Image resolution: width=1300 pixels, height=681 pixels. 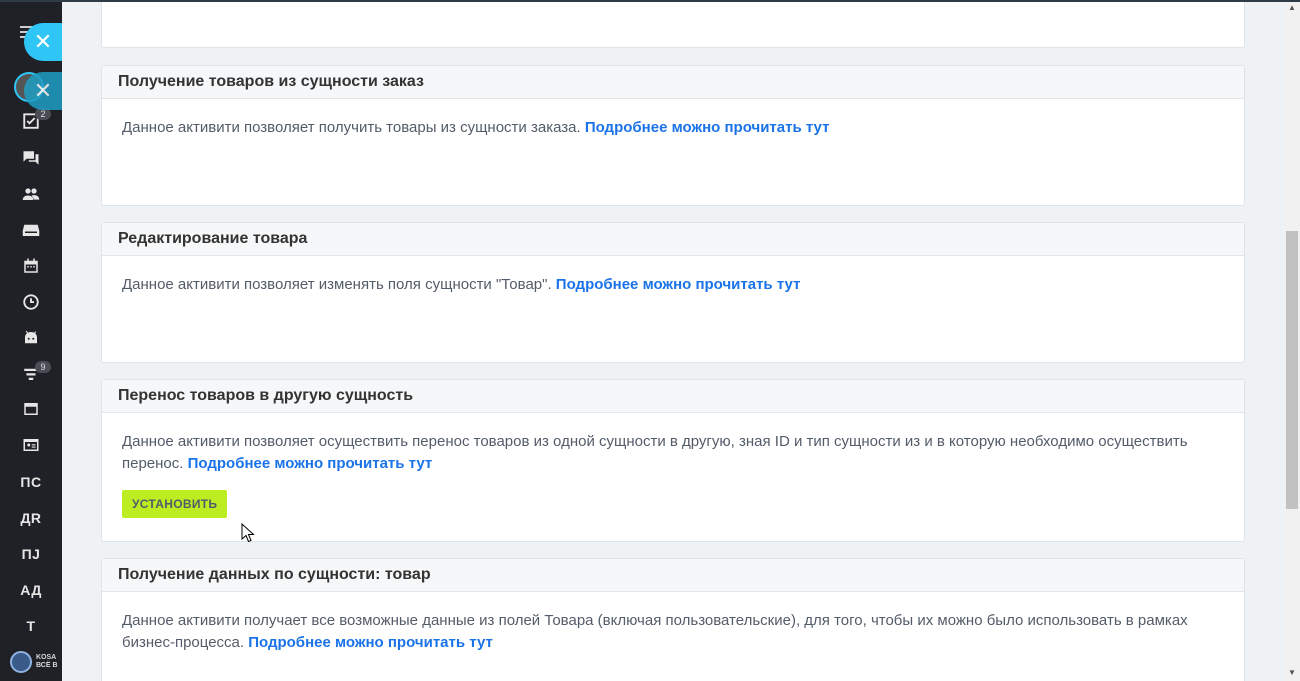 I want to click on sidebar-item-text-5: Т, so click(x=31, y=626).